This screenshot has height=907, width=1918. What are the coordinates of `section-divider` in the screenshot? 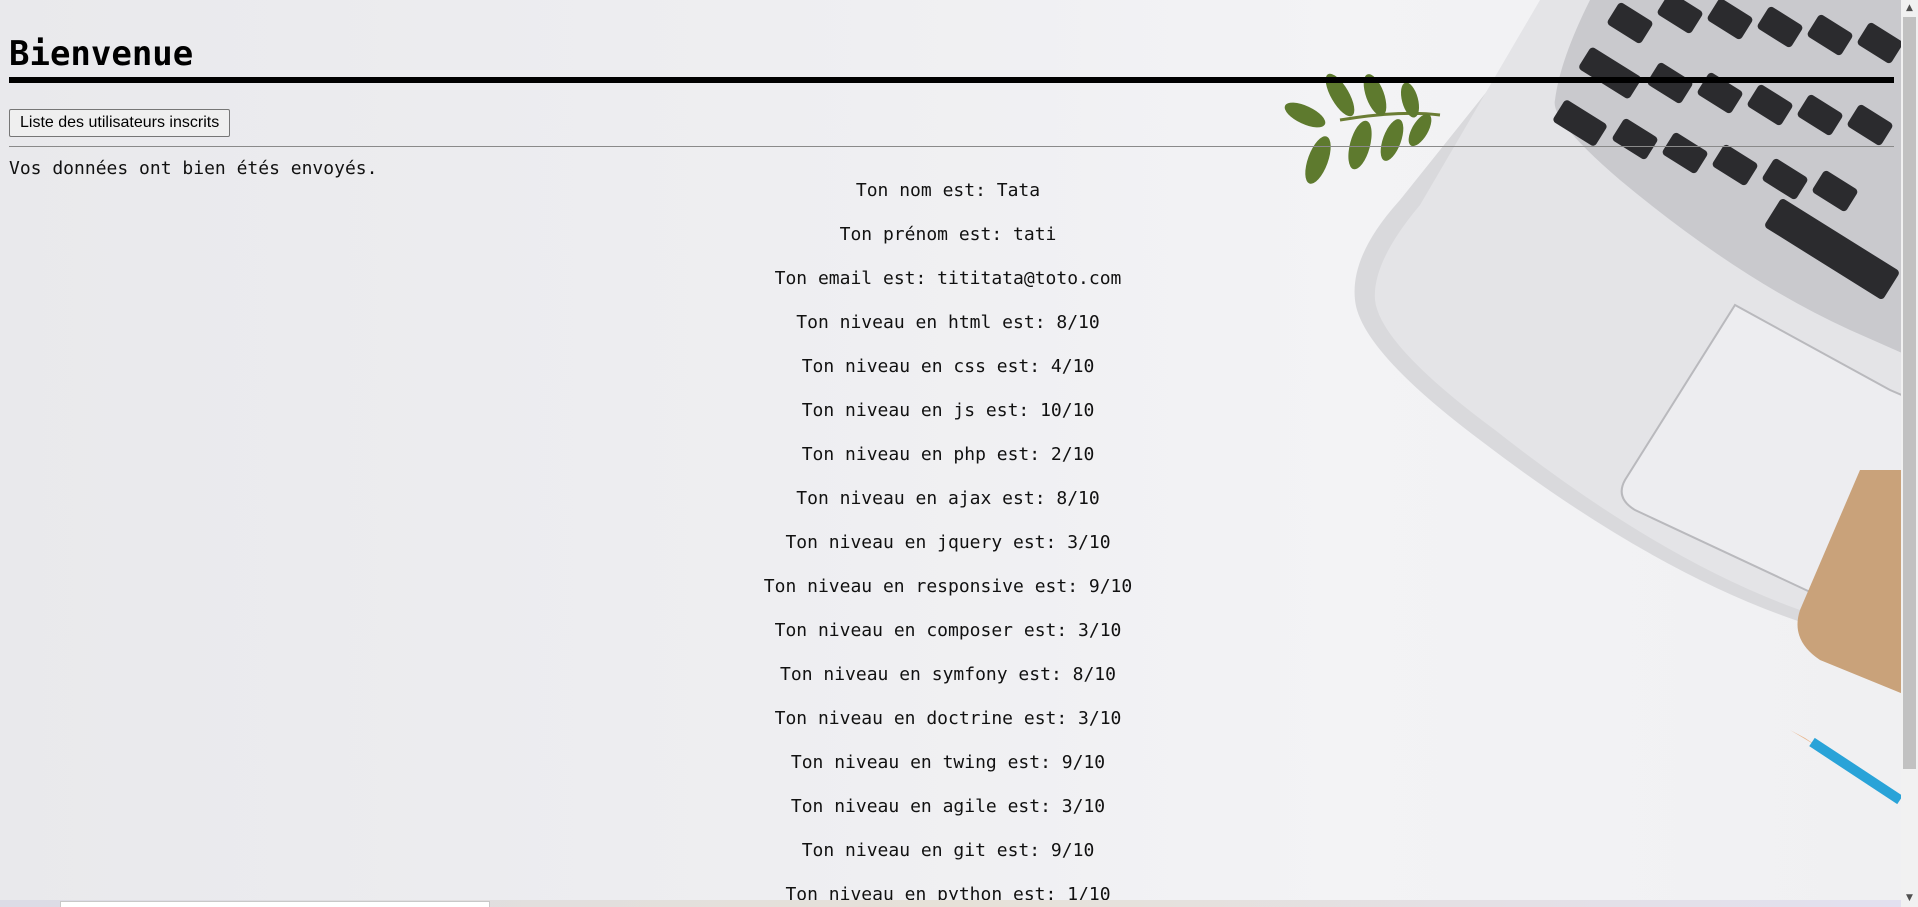 It's located at (951, 146).